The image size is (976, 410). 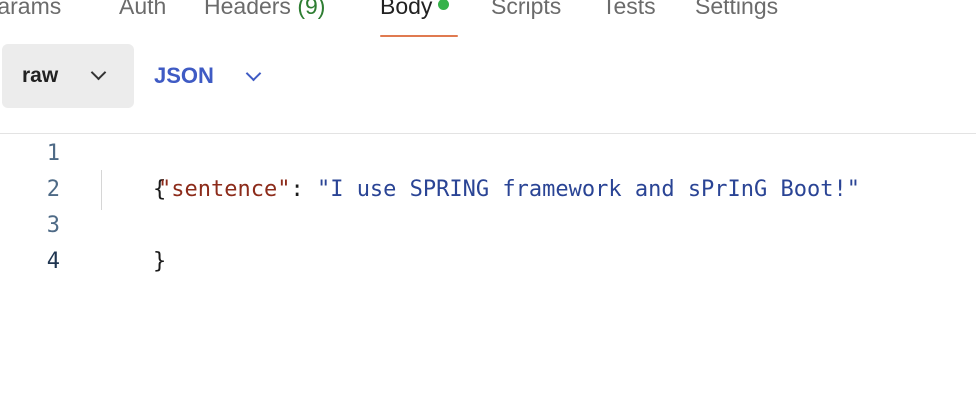 I want to click on line-number: 2, so click(x=53, y=189).